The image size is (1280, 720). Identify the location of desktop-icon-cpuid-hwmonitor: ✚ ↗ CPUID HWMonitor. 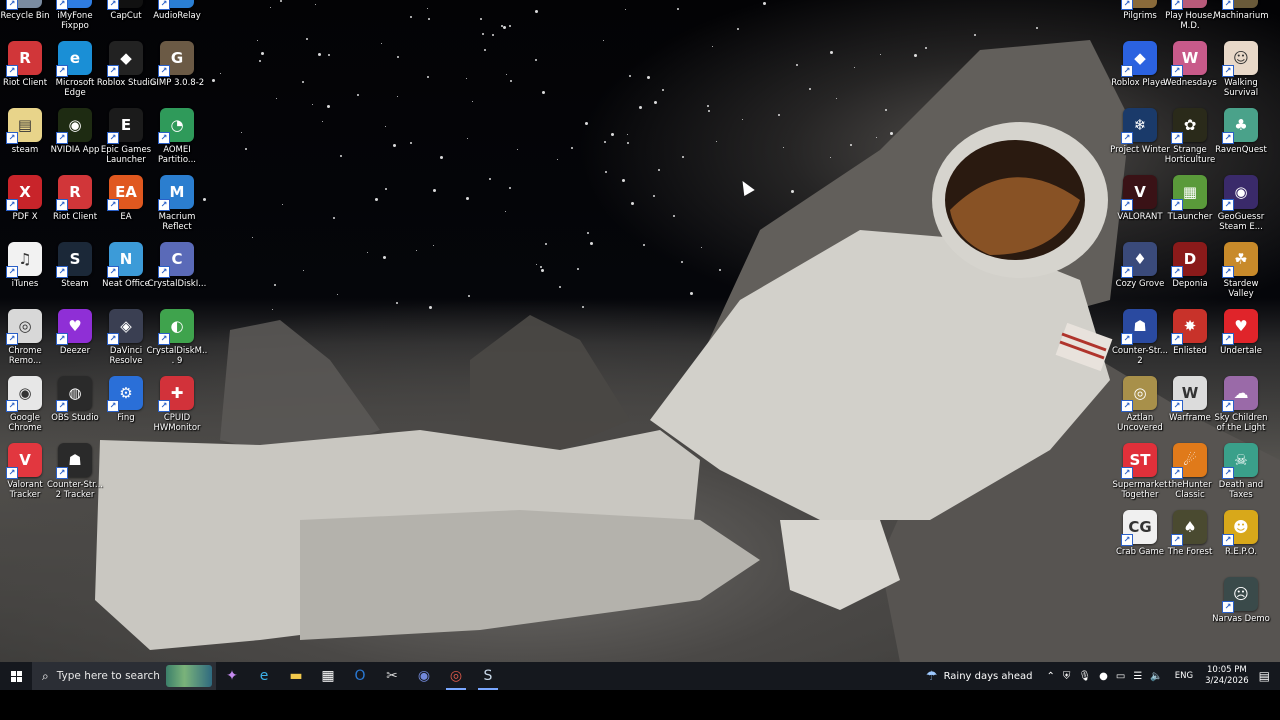
(177, 404).